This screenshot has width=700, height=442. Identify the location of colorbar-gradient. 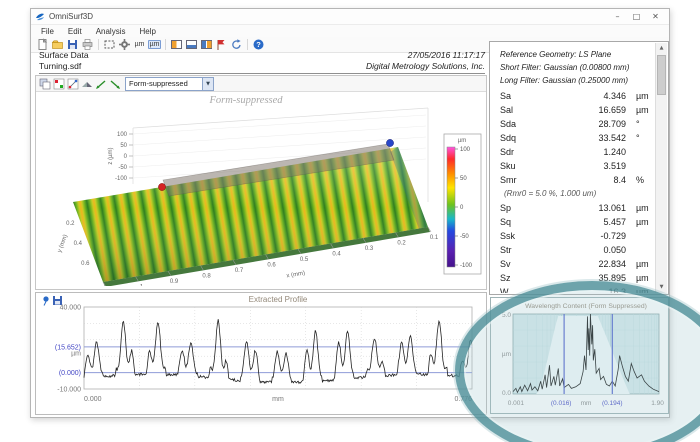
(451, 207).